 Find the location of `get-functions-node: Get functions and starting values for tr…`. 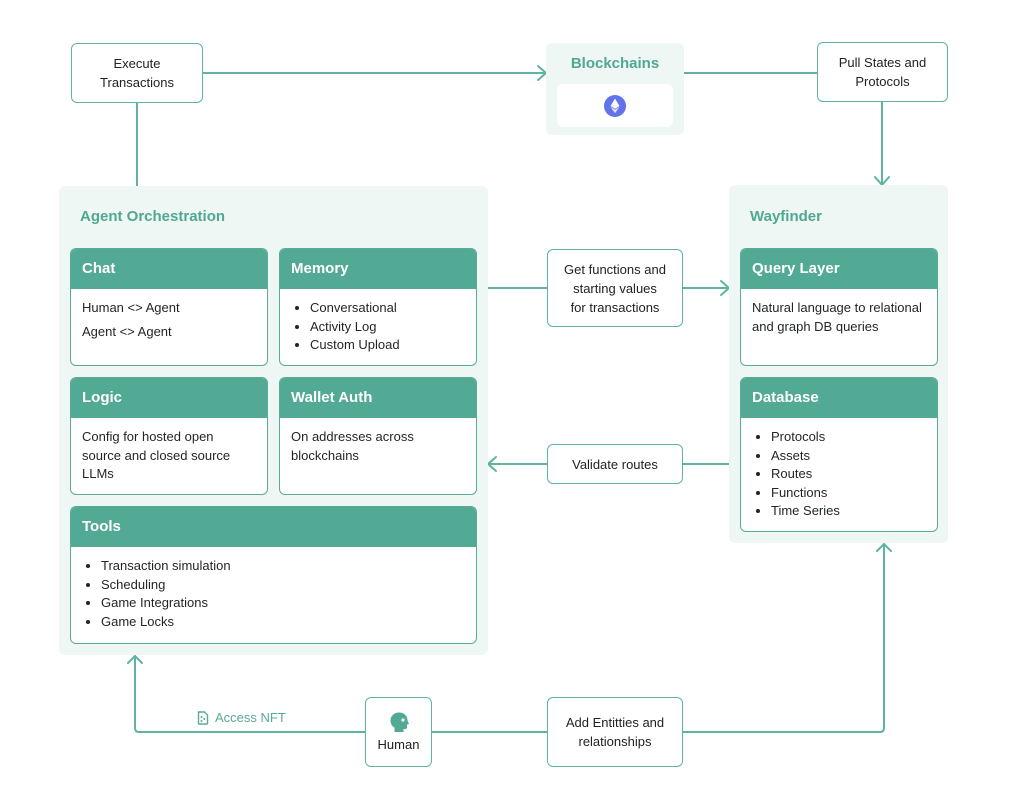

get-functions-node: Get functions and starting values for tr… is located at coordinates (615, 288).